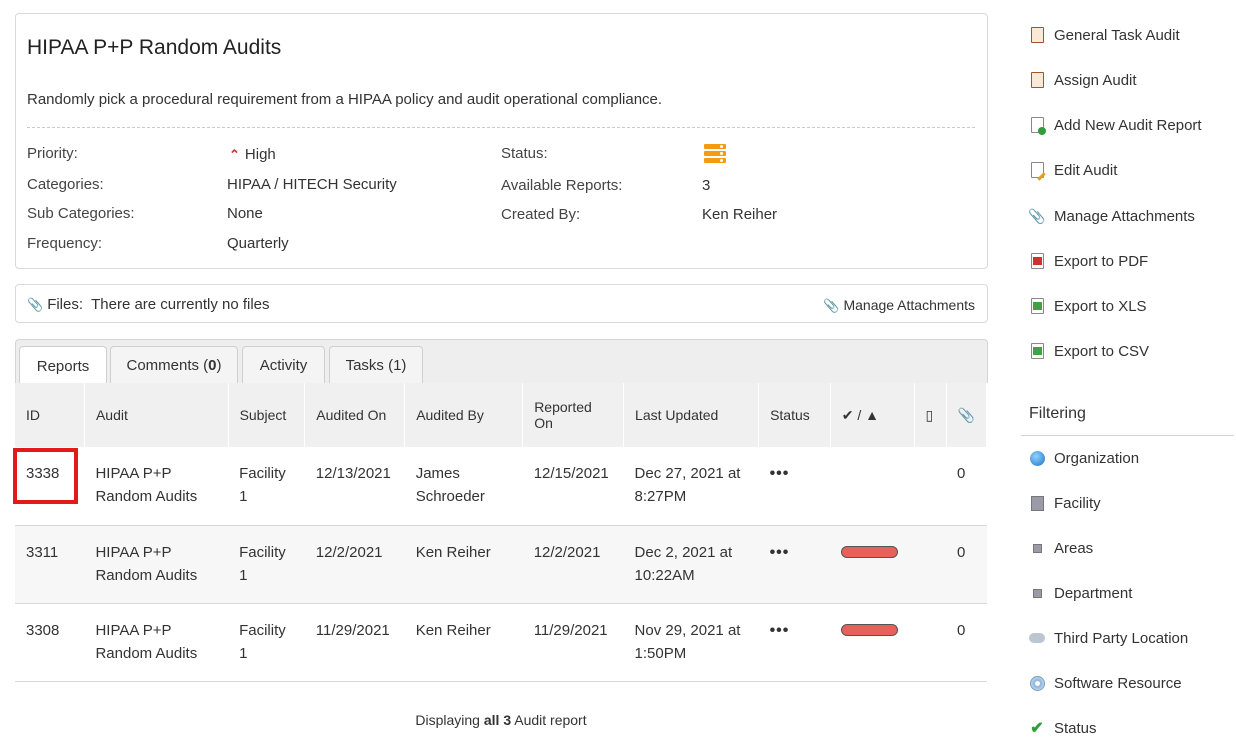 Image resolution: width=1236 pixels, height=754 pixels. Describe the element at coordinates (52, 153) in the screenshot. I see `priority-label: Priority:` at that location.